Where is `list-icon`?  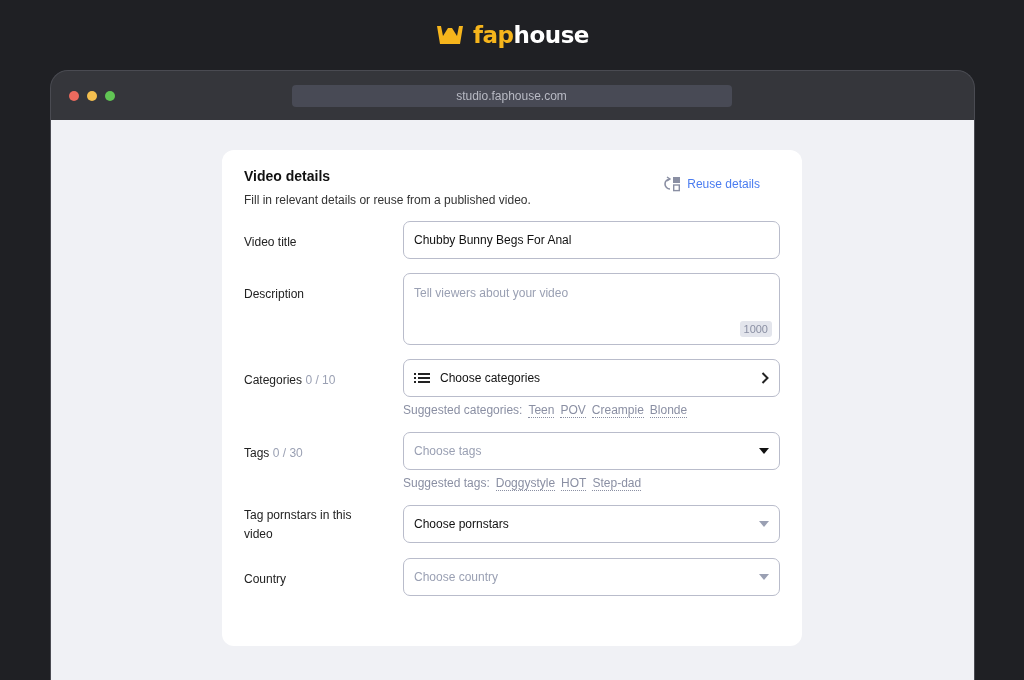
list-icon is located at coordinates (422, 378).